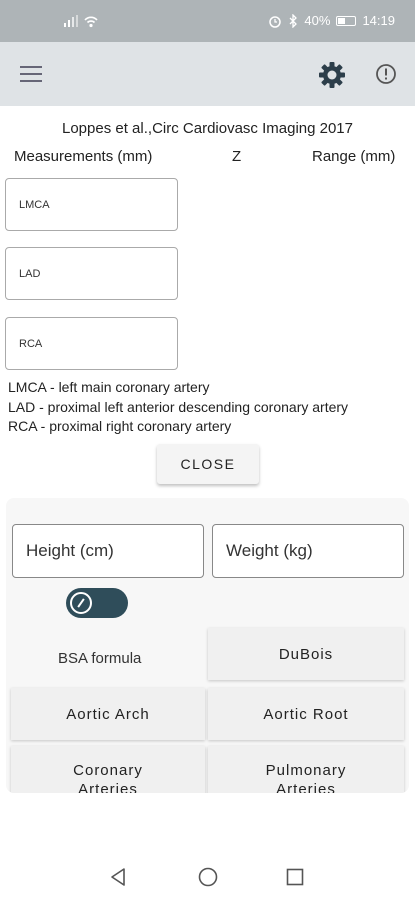  What do you see at coordinates (208, 464) in the screenshot?
I see `close-button: CLOSE` at bounding box center [208, 464].